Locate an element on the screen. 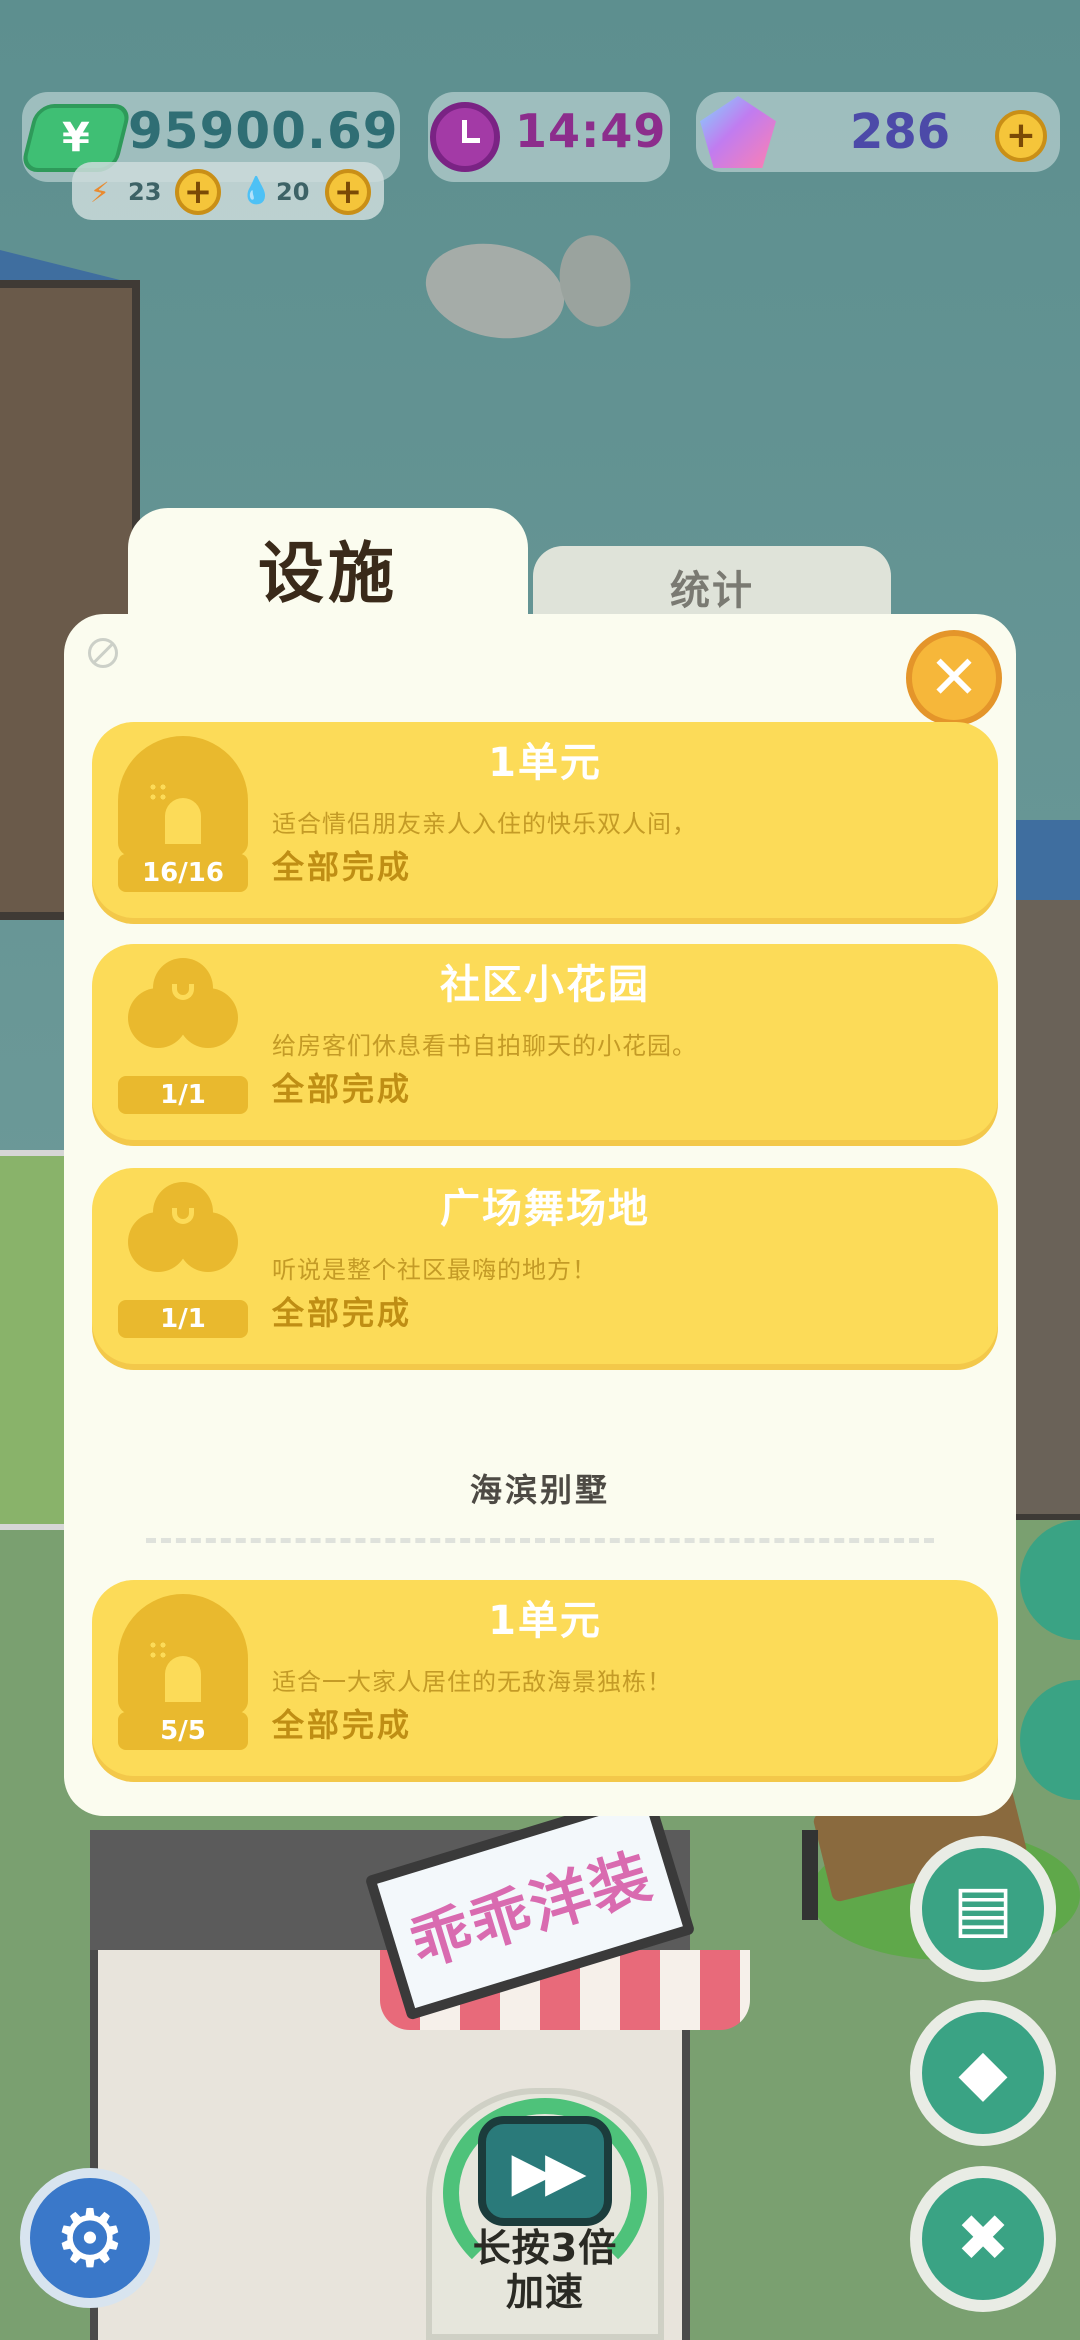  tab-facilities-label: 设施 is located at coordinates (328, 573).